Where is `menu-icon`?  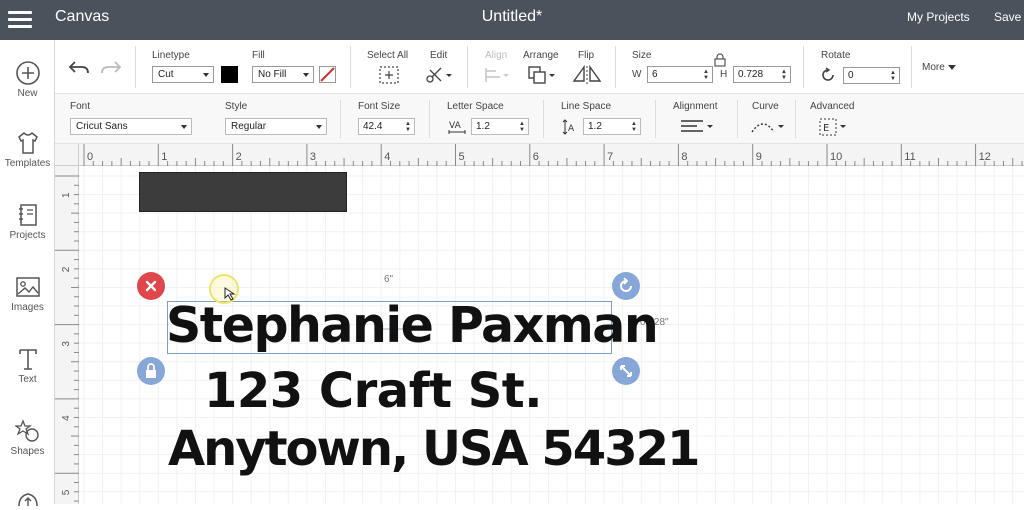 menu-icon is located at coordinates (20, 19).